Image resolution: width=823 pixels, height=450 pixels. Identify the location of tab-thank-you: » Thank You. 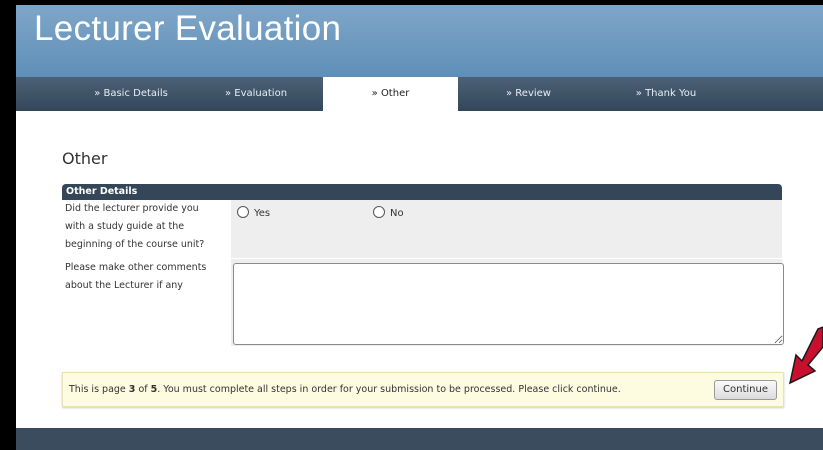
(666, 94).